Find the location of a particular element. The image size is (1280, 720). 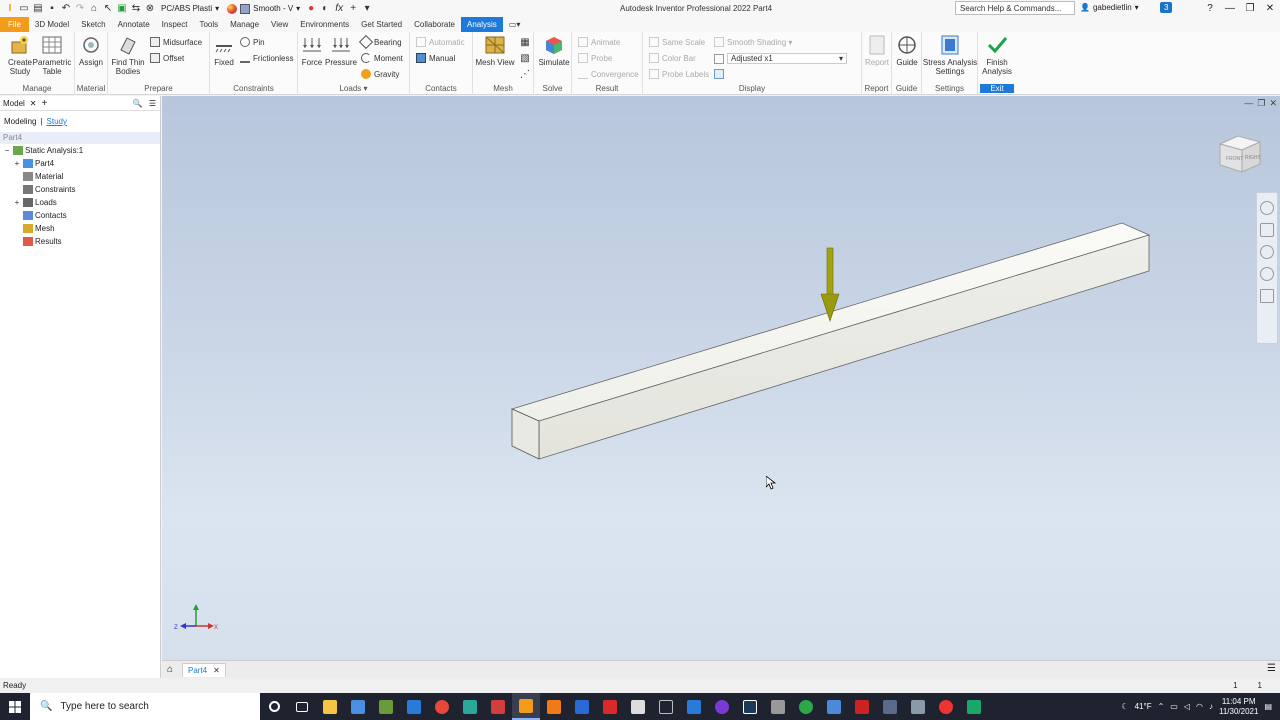

pdf-icon is located at coordinates (610, 706).